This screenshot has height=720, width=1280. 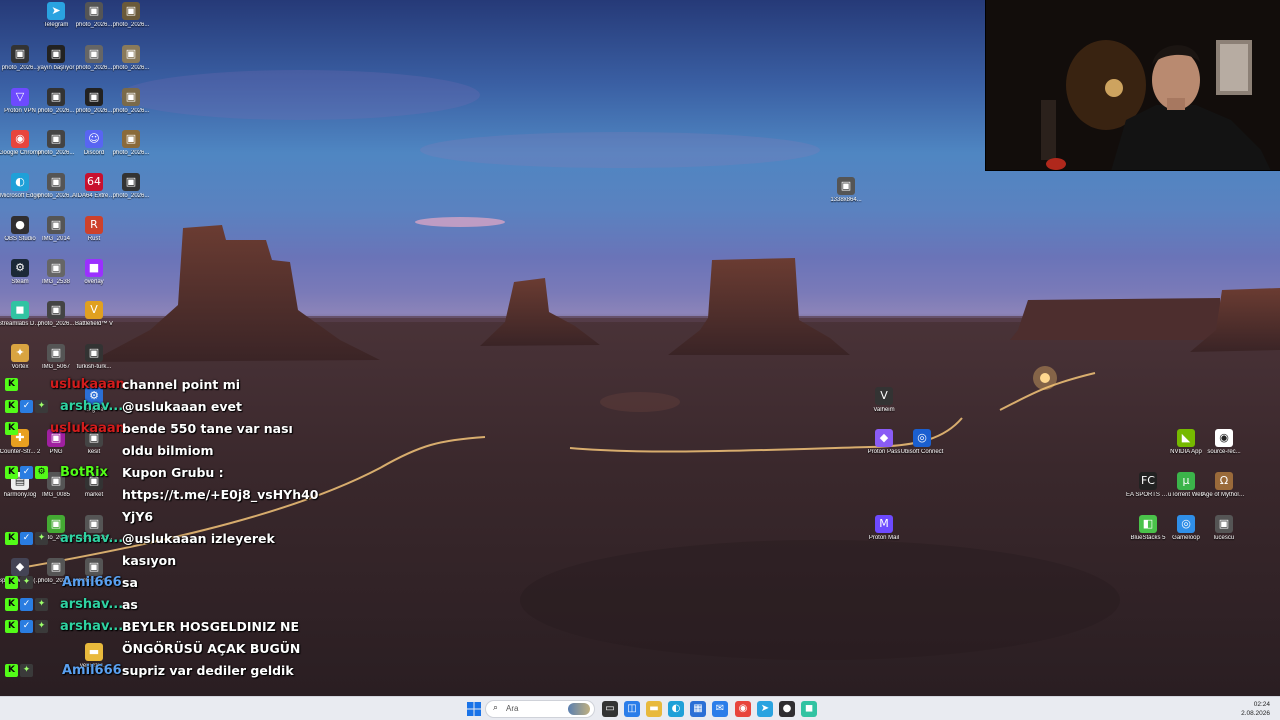 I want to click on desktop-icon: ▣ yayın başlıyor, so click(x=56, y=65).